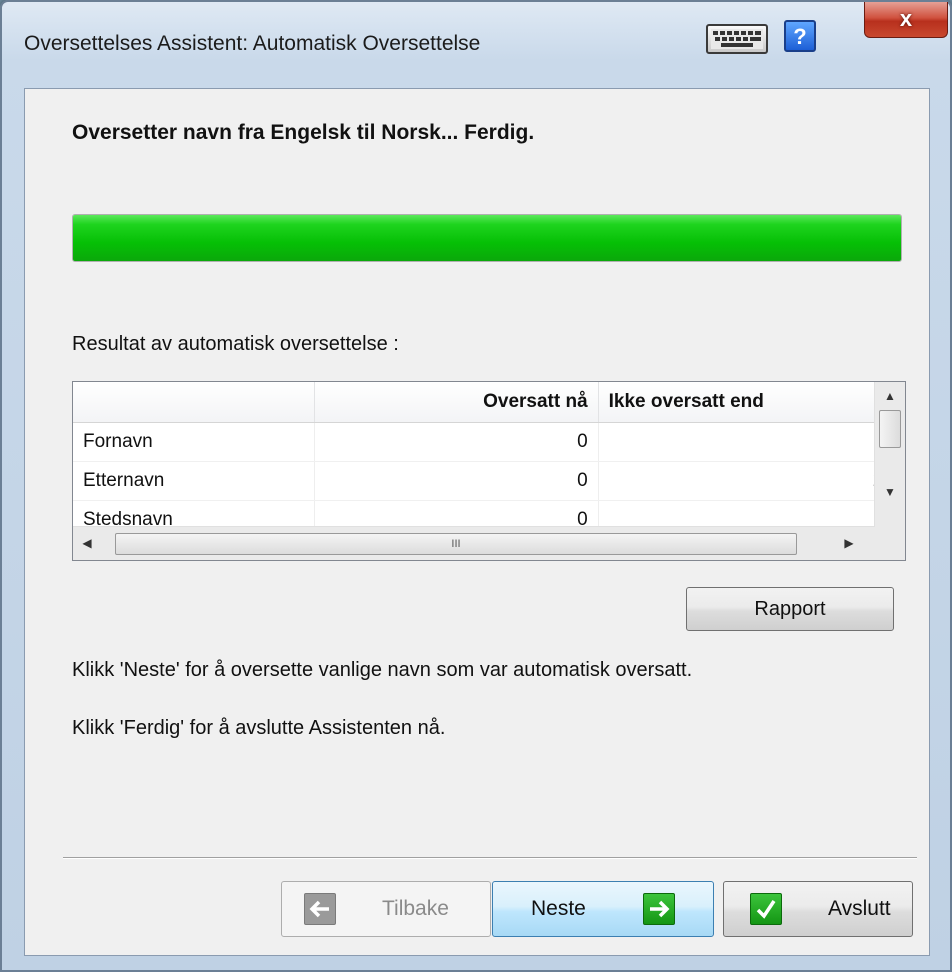 The width and height of the screenshot is (952, 972). I want to click on separator, so click(490, 858).